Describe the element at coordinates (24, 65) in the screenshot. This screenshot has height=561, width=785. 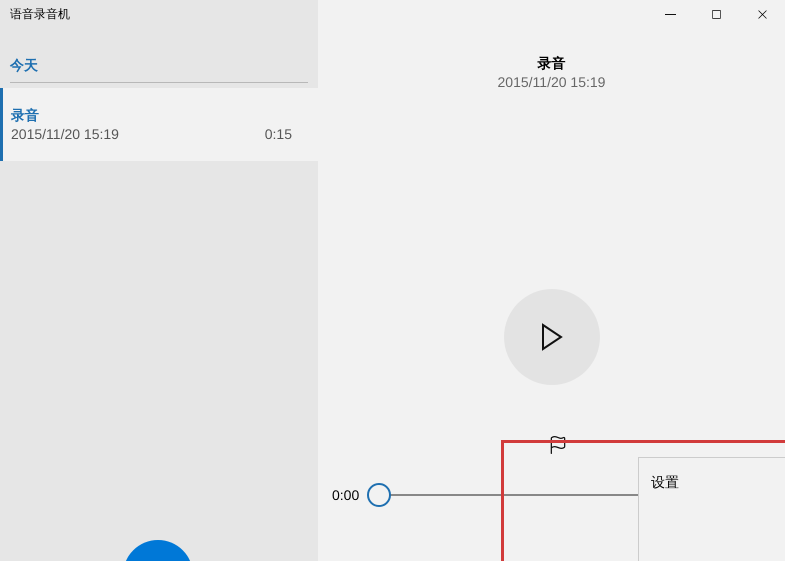
I see `group-header: 今天` at that location.